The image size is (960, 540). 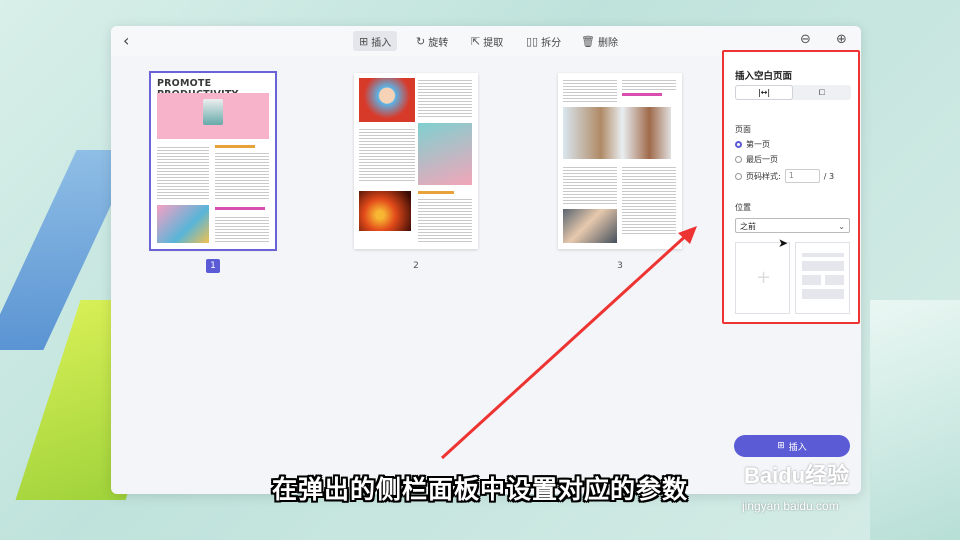 I want to click on arrow-line, so click(x=566, y=345).